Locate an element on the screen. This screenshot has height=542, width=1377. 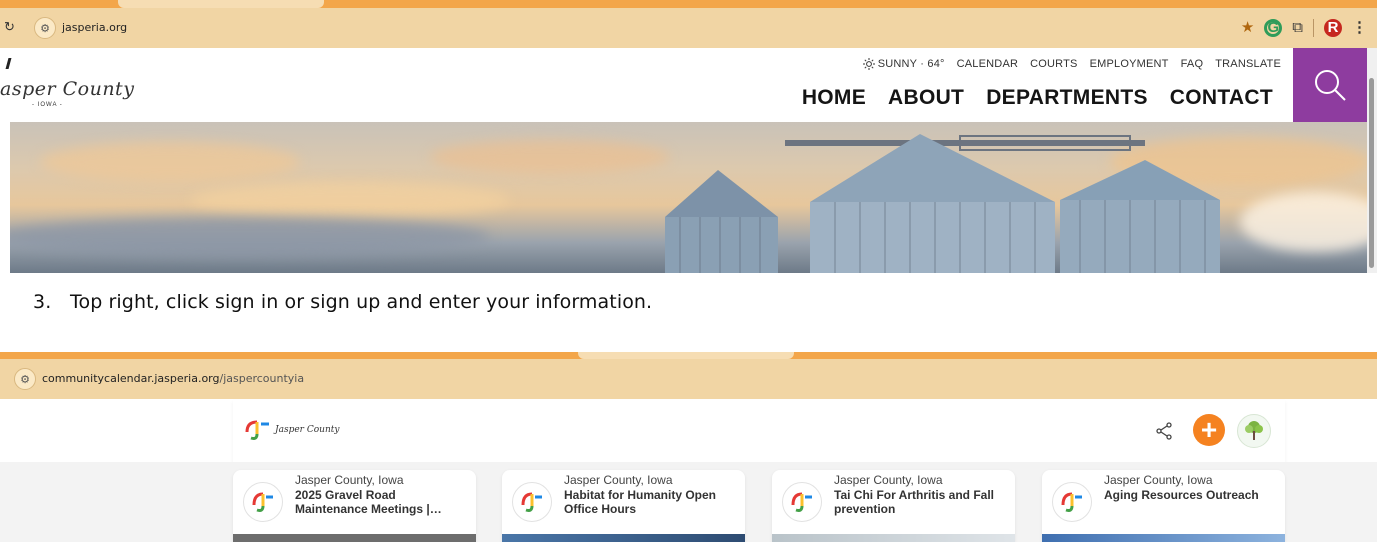
util-nav-calendar: CALENDAR is located at coordinates (988, 64).